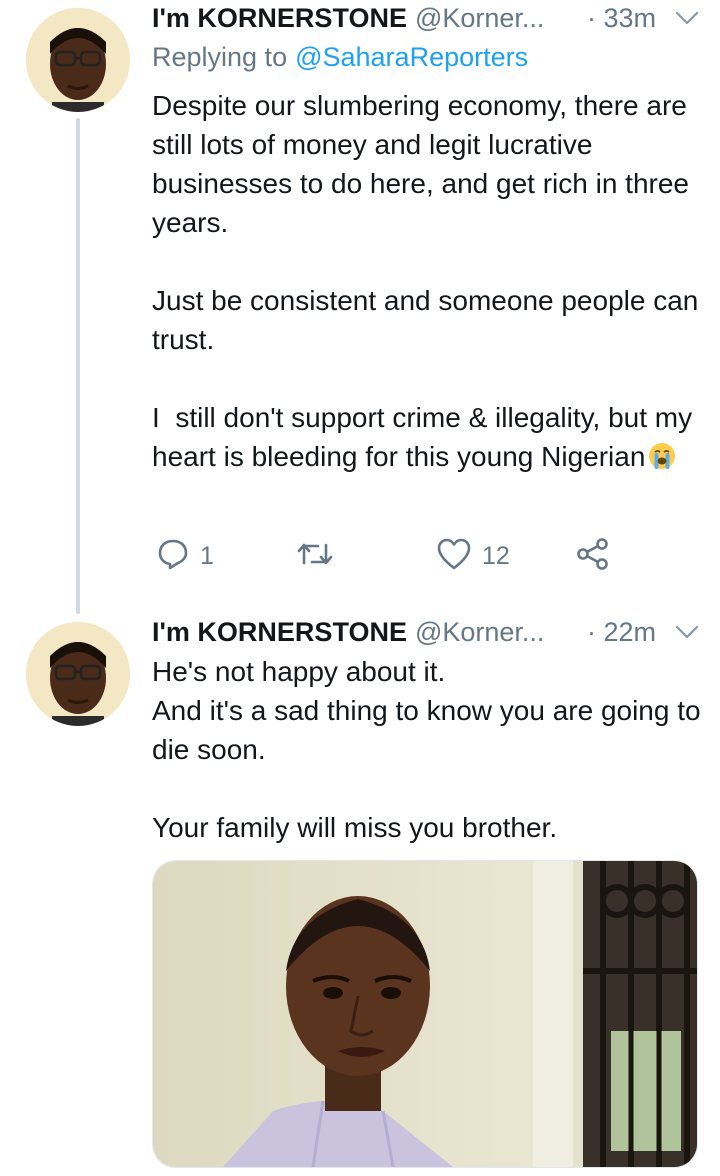  What do you see at coordinates (621, 18) in the screenshot?
I see `timestamp: · 33m` at bounding box center [621, 18].